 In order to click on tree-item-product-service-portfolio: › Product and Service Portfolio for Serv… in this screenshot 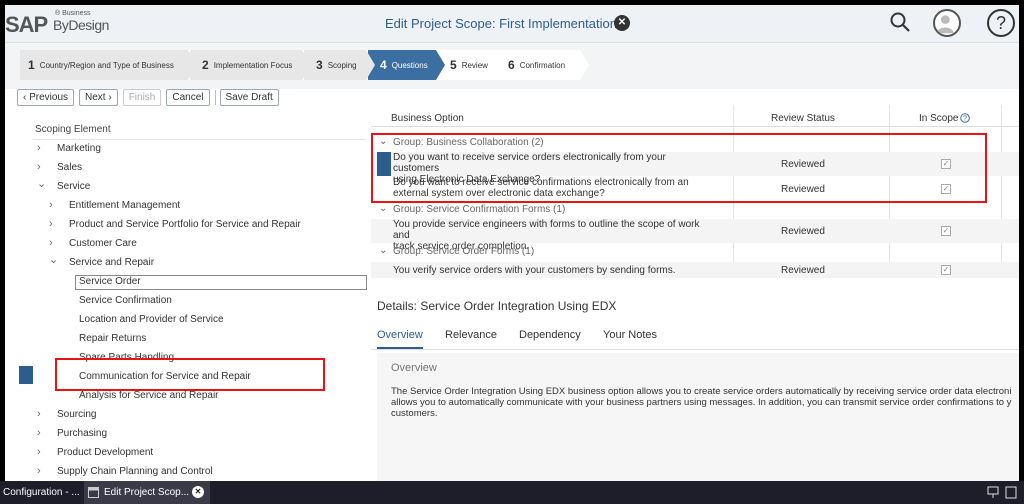, I will do `click(185, 225)`.